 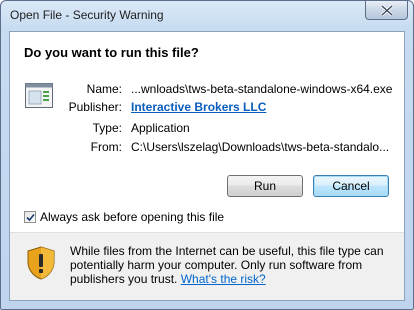 What do you see at coordinates (160, 128) in the screenshot?
I see `type-value: Application` at bounding box center [160, 128].